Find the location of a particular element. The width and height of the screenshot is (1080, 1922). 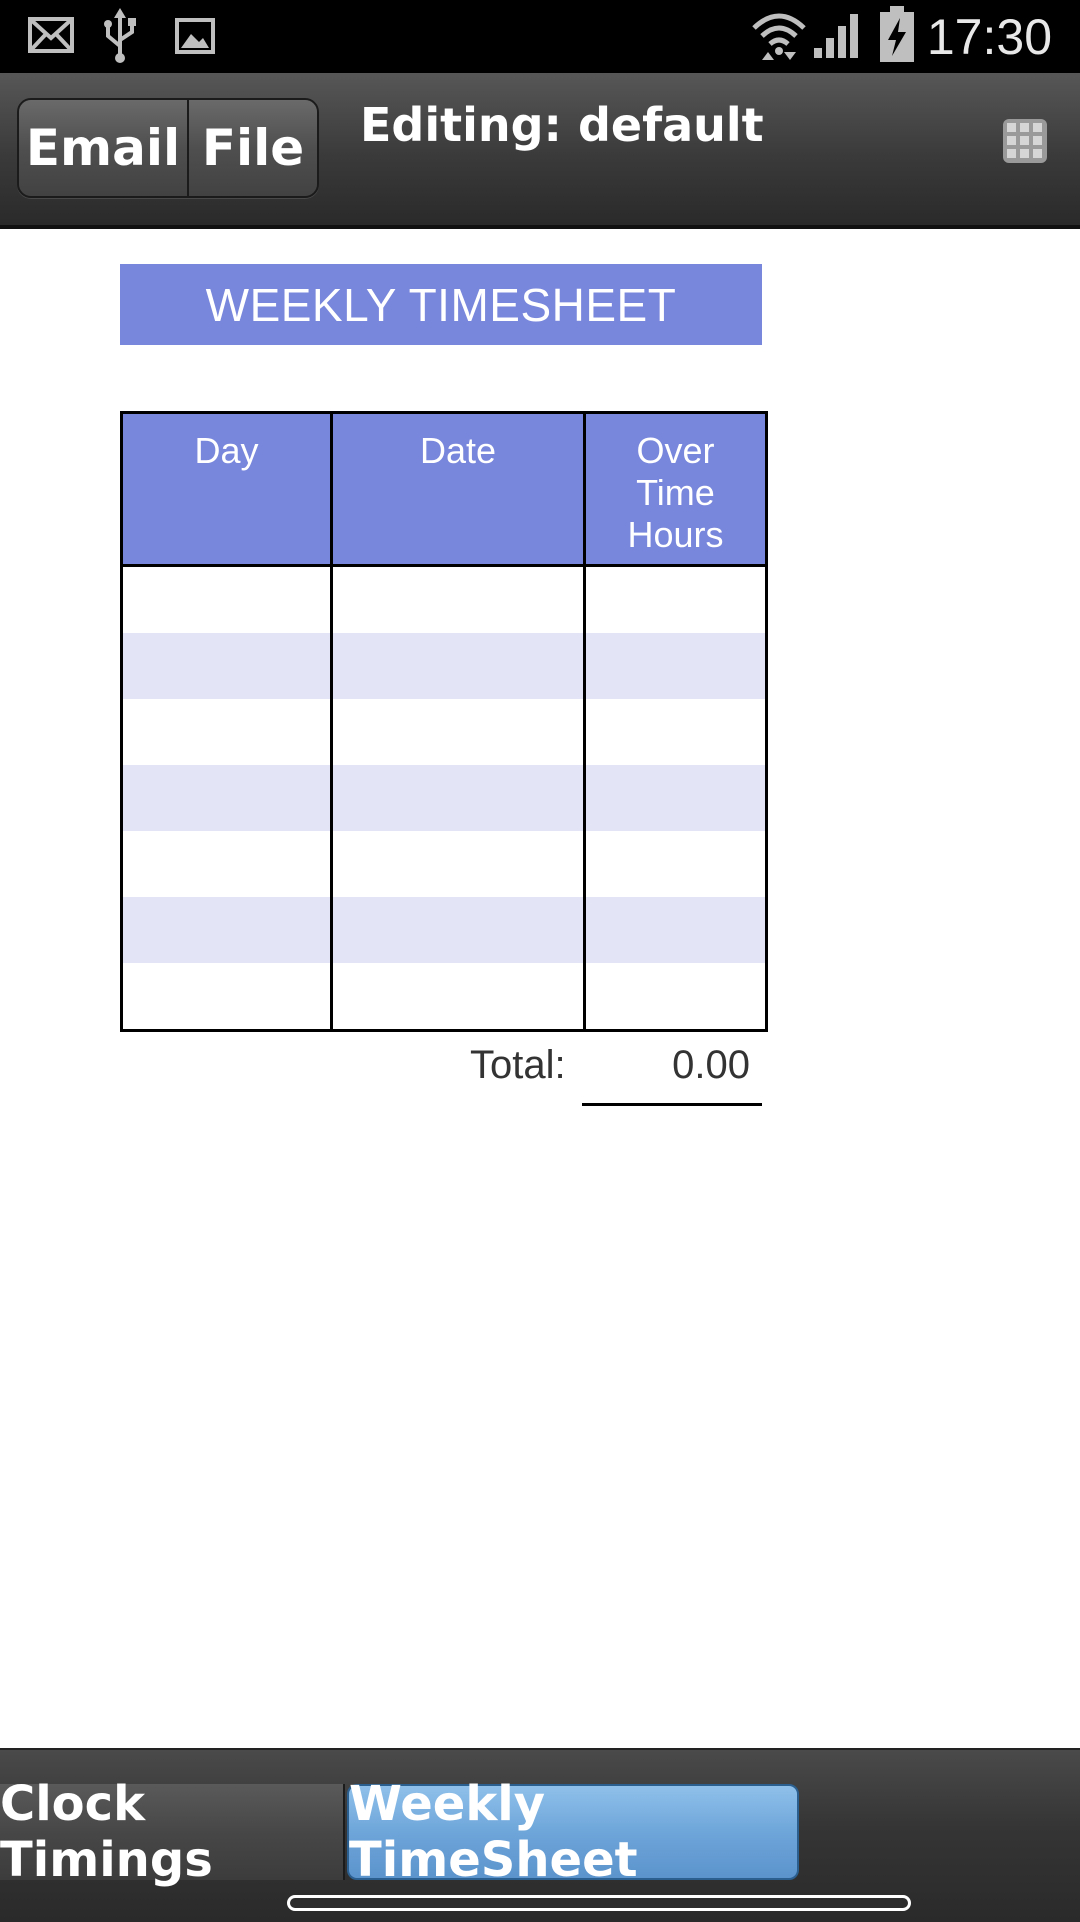

header-day: Day is located at coordinates (226, 489).